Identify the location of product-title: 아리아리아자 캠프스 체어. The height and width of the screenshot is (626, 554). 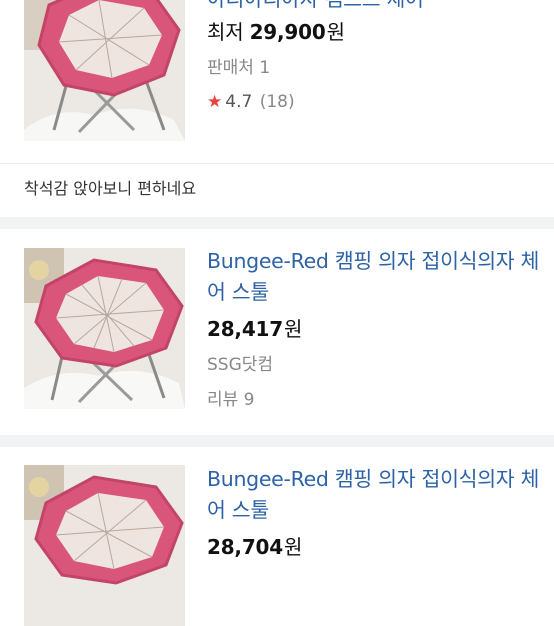
(377, 7).